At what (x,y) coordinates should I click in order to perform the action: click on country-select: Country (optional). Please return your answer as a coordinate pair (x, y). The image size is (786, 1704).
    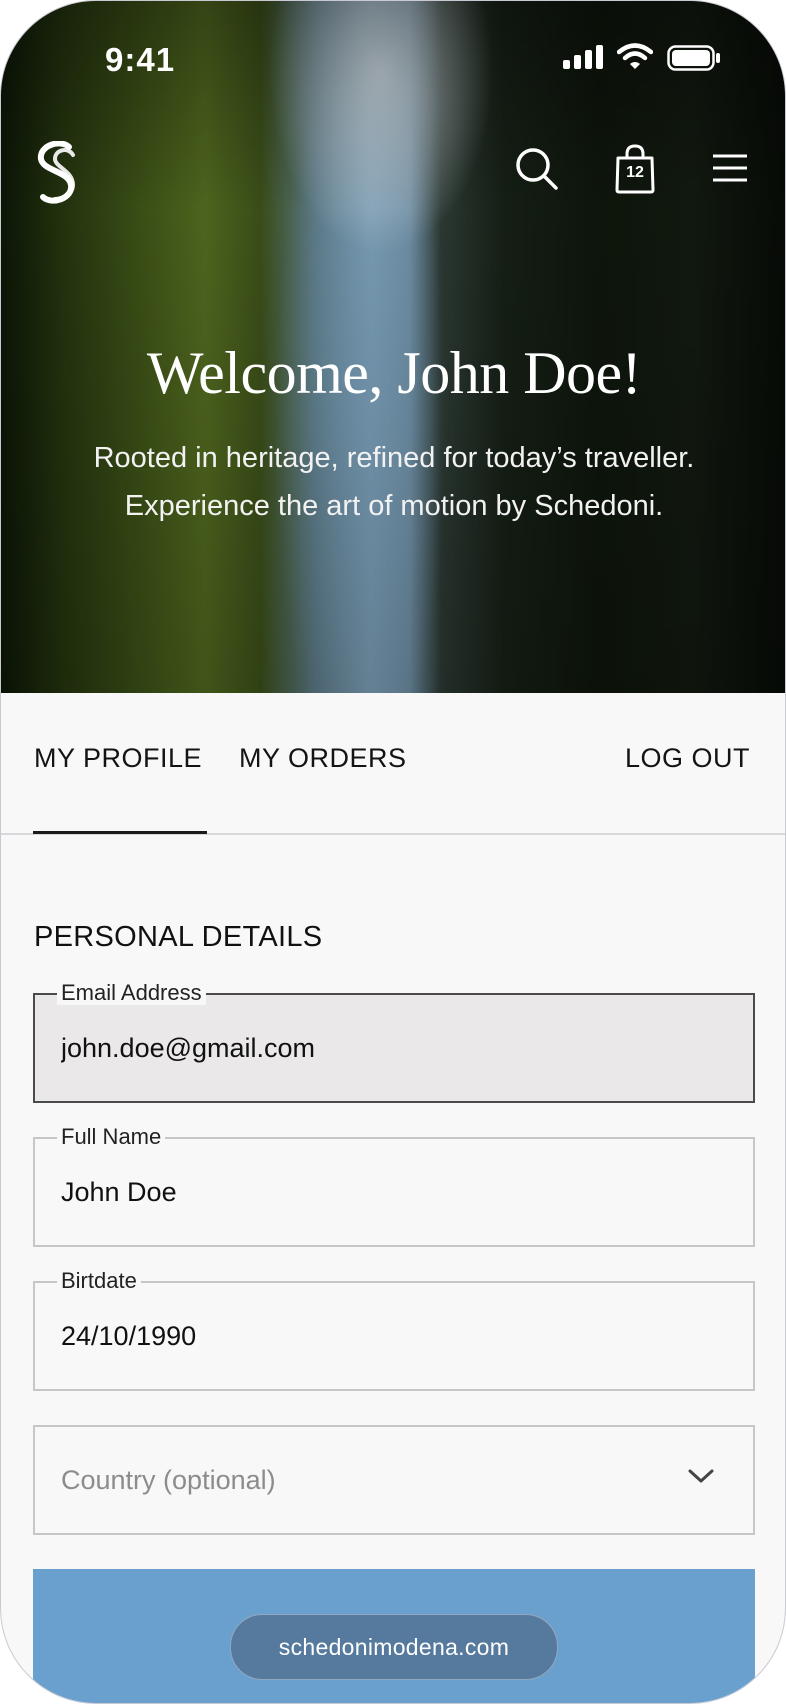
    Looking at the image, I should click on (394, 1480).